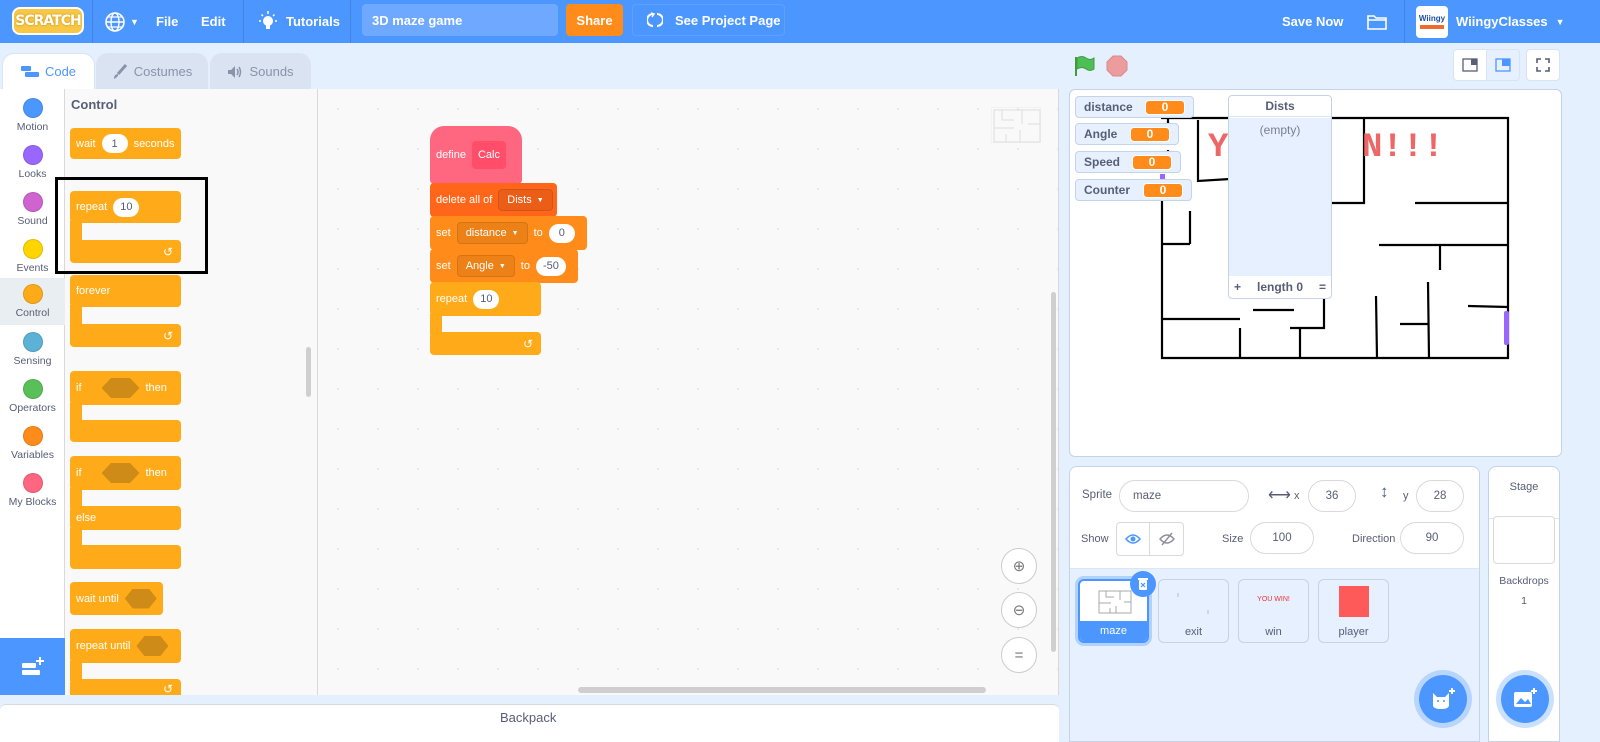  I want to click on block-label: wait, so click(86, 143).